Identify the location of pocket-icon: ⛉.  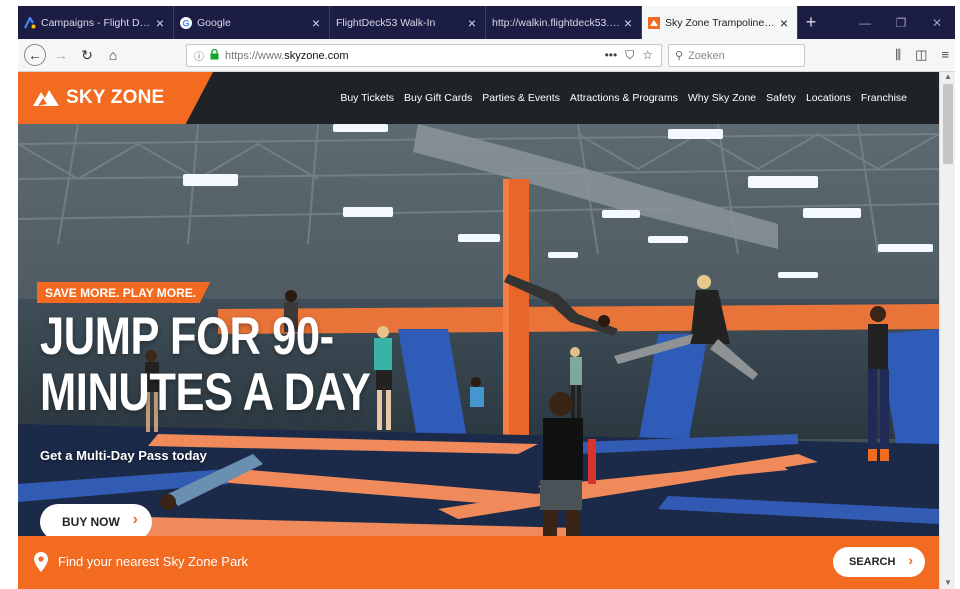
(629, 55).